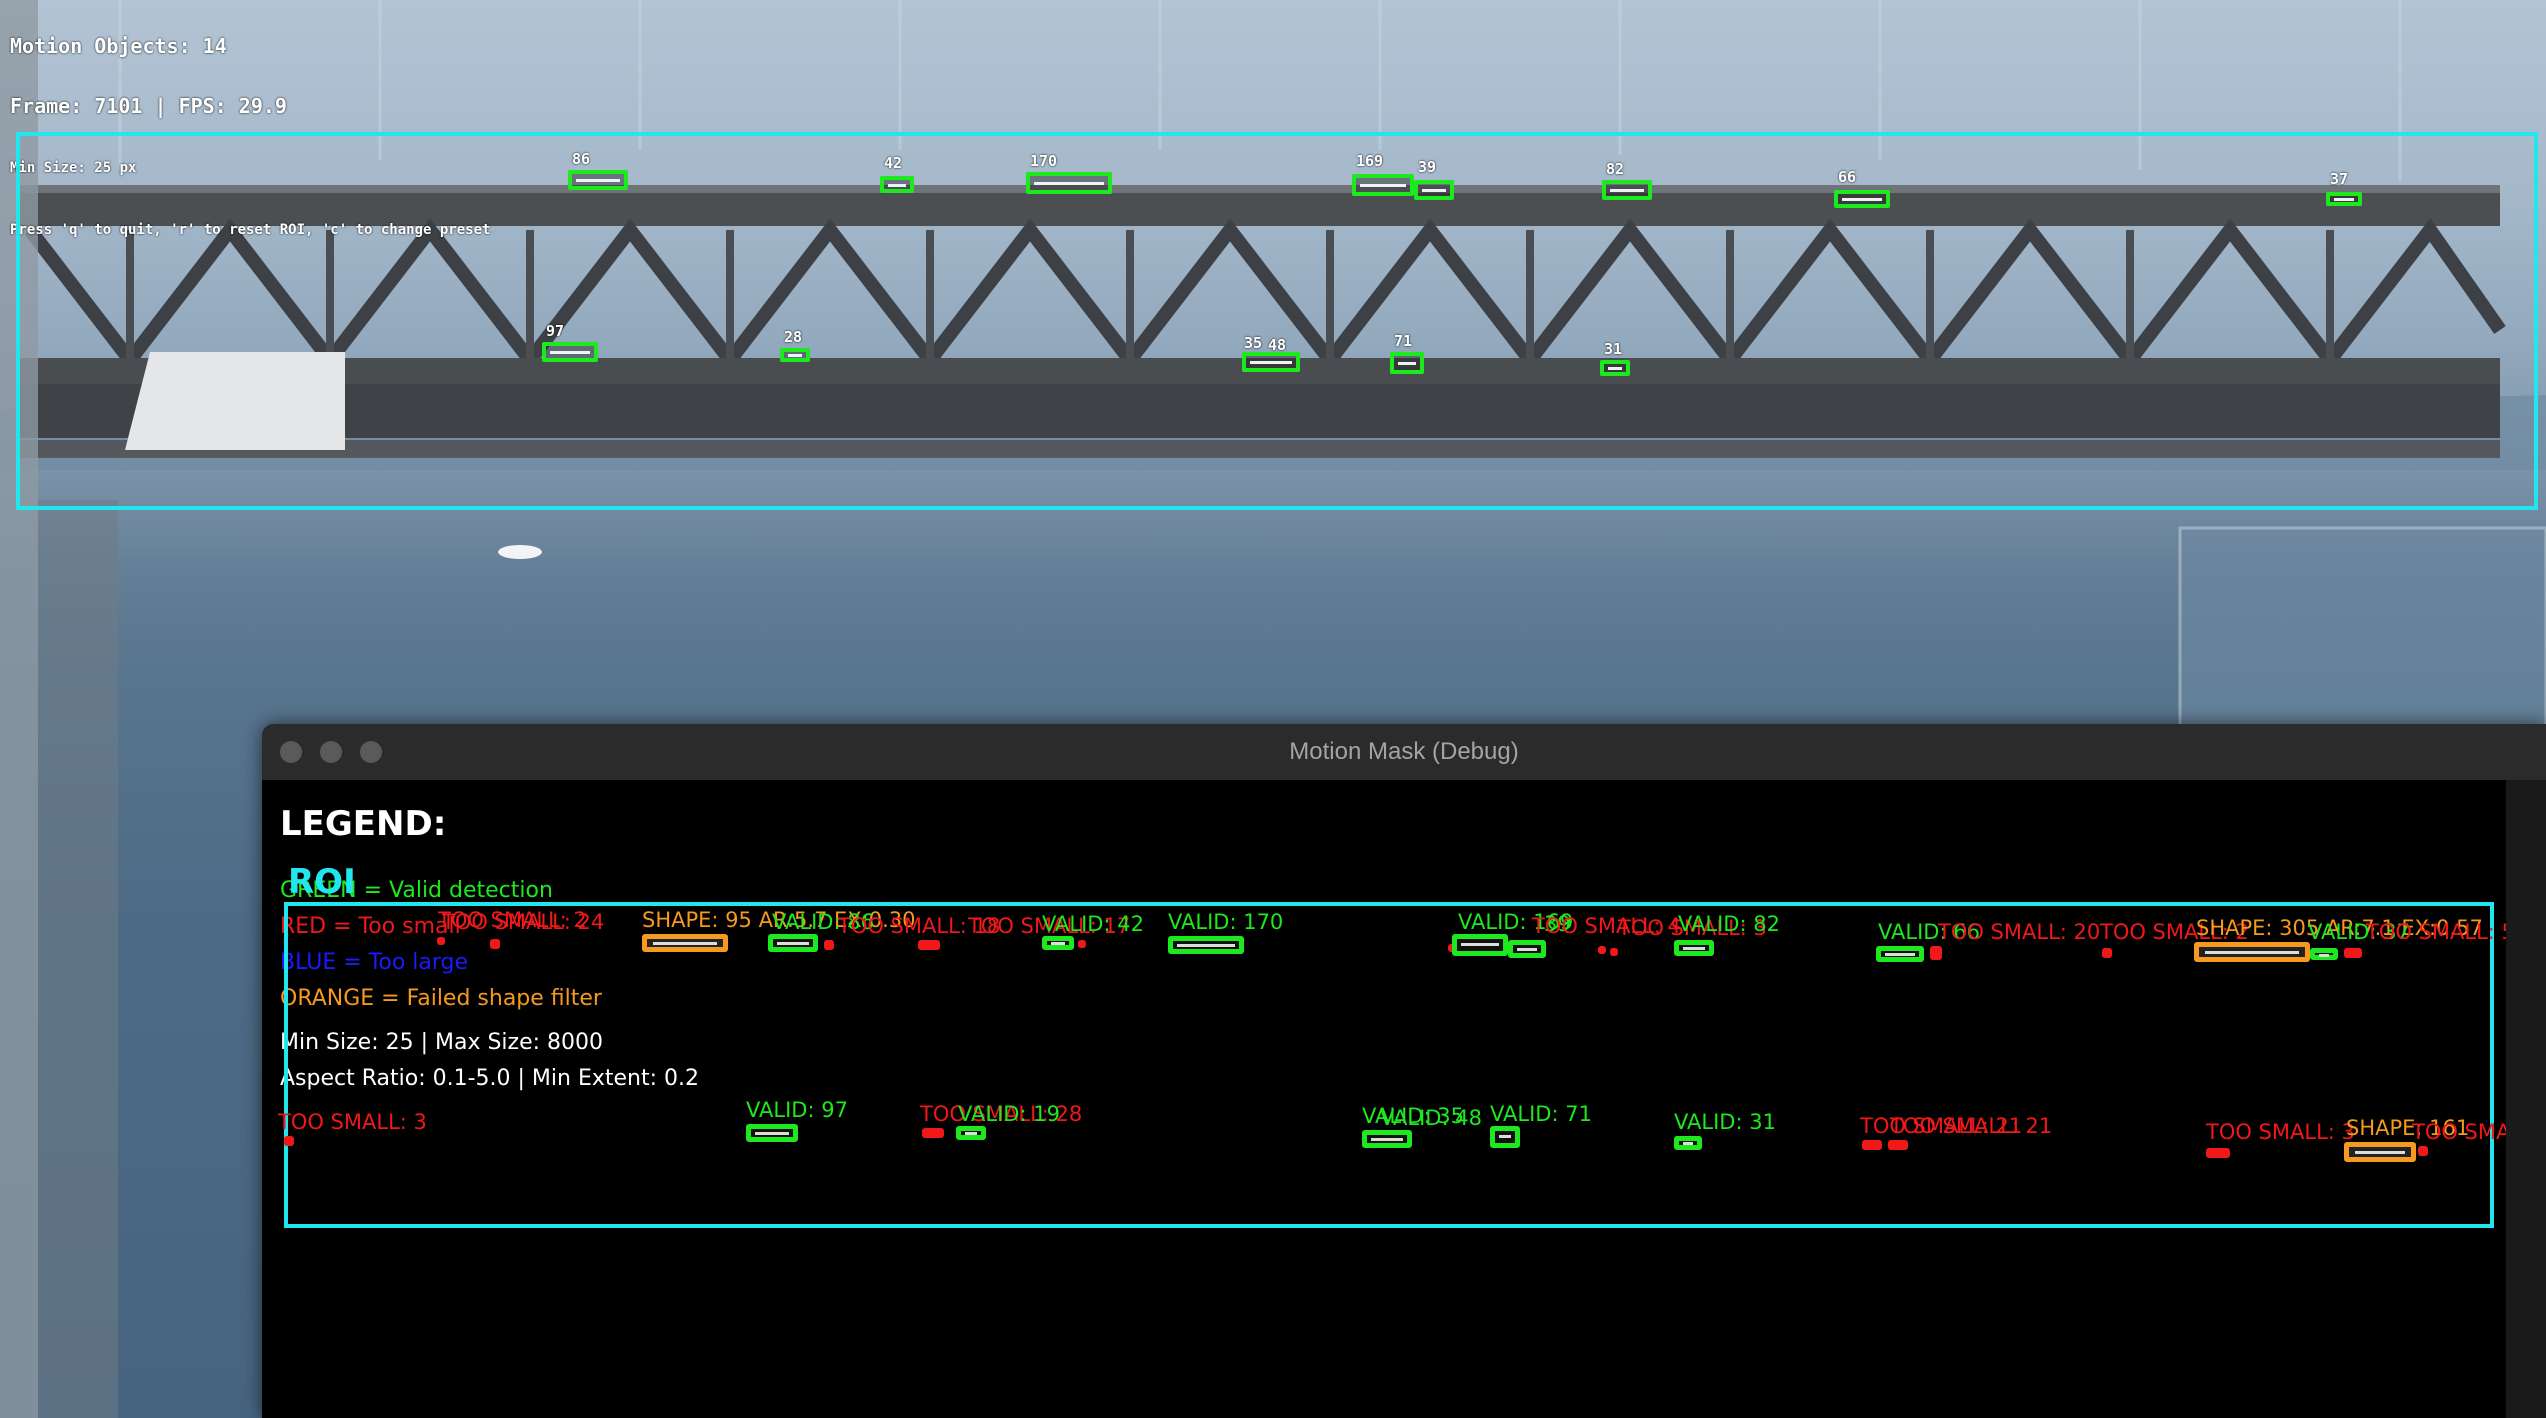 This screenshot has width=2546, height=1418. What do you see at coordinates (1729, 924) in the screenshot?
I see `detection-label: VALID: 82` at bounding box center [1729, 924].